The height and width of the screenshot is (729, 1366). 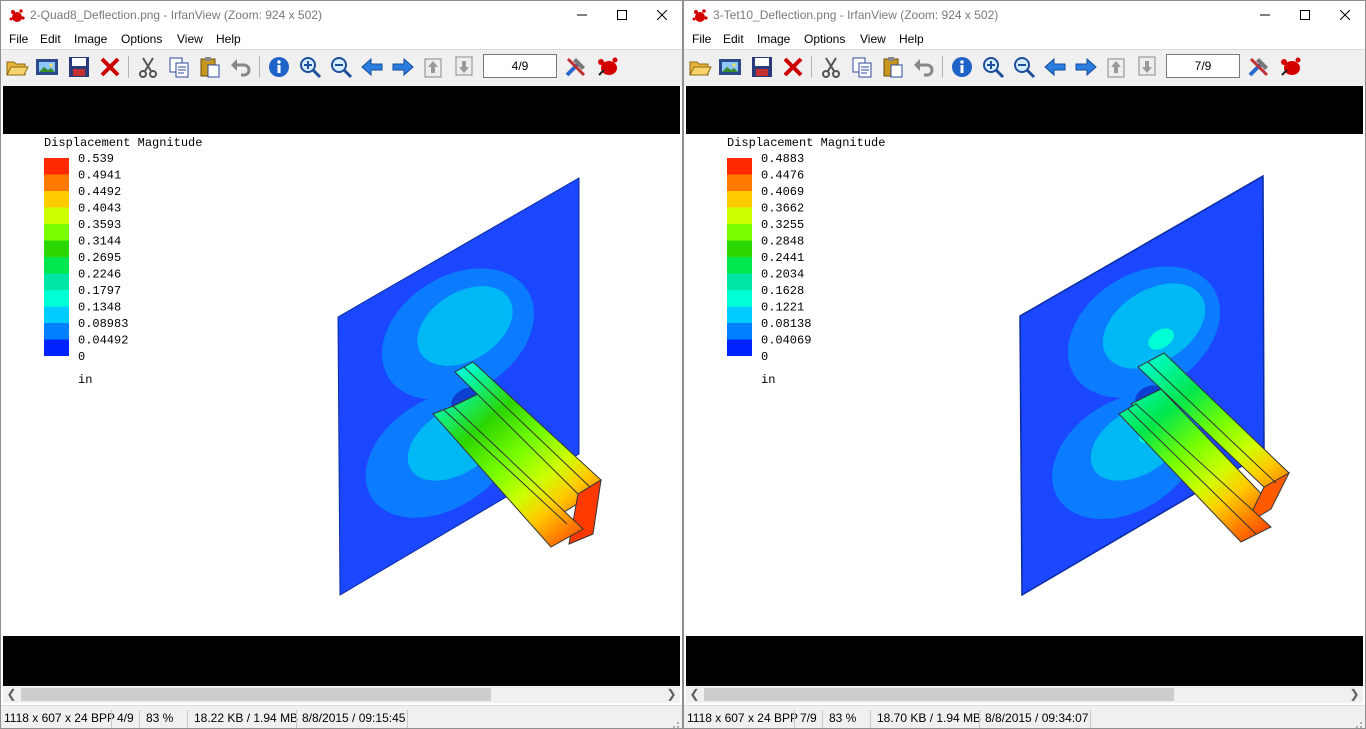 I want to click on irfanview-icon, so click(x=608, y=66).